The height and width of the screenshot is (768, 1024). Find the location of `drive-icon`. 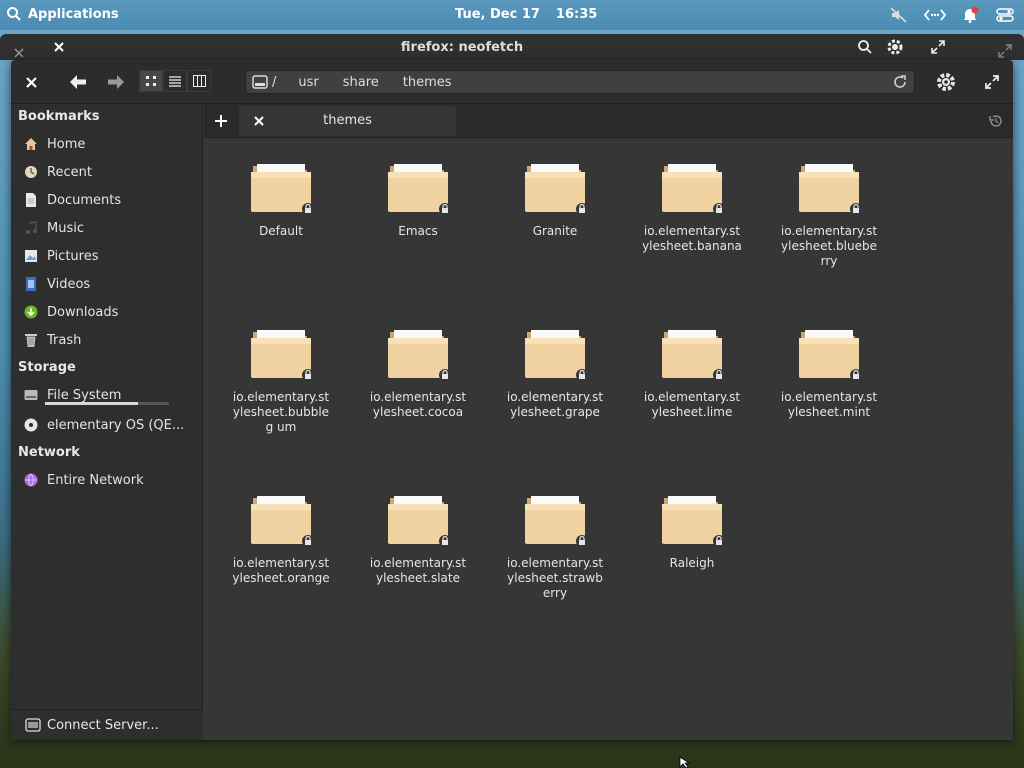

drive-icon is located at coordinates (260, 82).